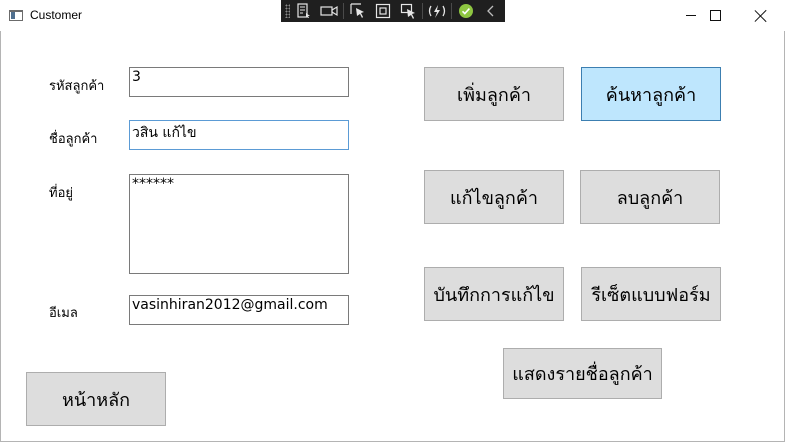 The height and width of the screenshot is (443, 786). Describe the element at coordinates (73, 139) in the screenshot. I see `customer-name-label: ชื่อลูกค้า` at that location.